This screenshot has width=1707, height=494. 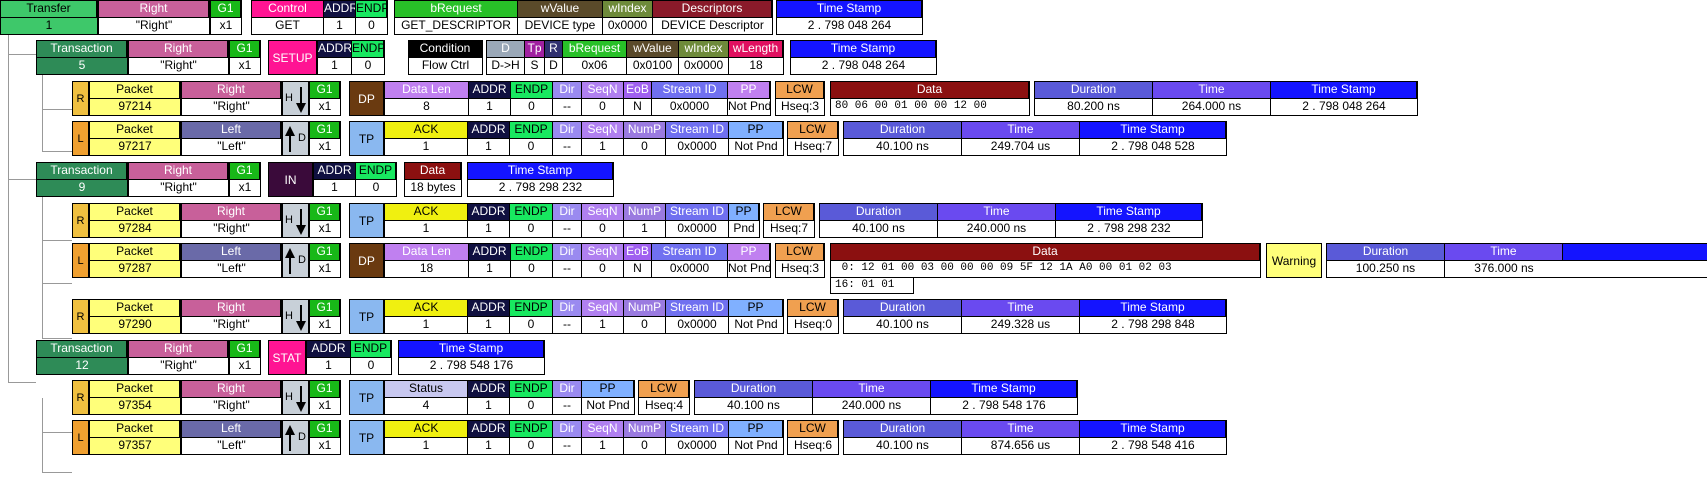 What do you see at coordinates (301, 318) in the screenshot?
I see `down-arrow-icon` at bounding box center [301, 318].